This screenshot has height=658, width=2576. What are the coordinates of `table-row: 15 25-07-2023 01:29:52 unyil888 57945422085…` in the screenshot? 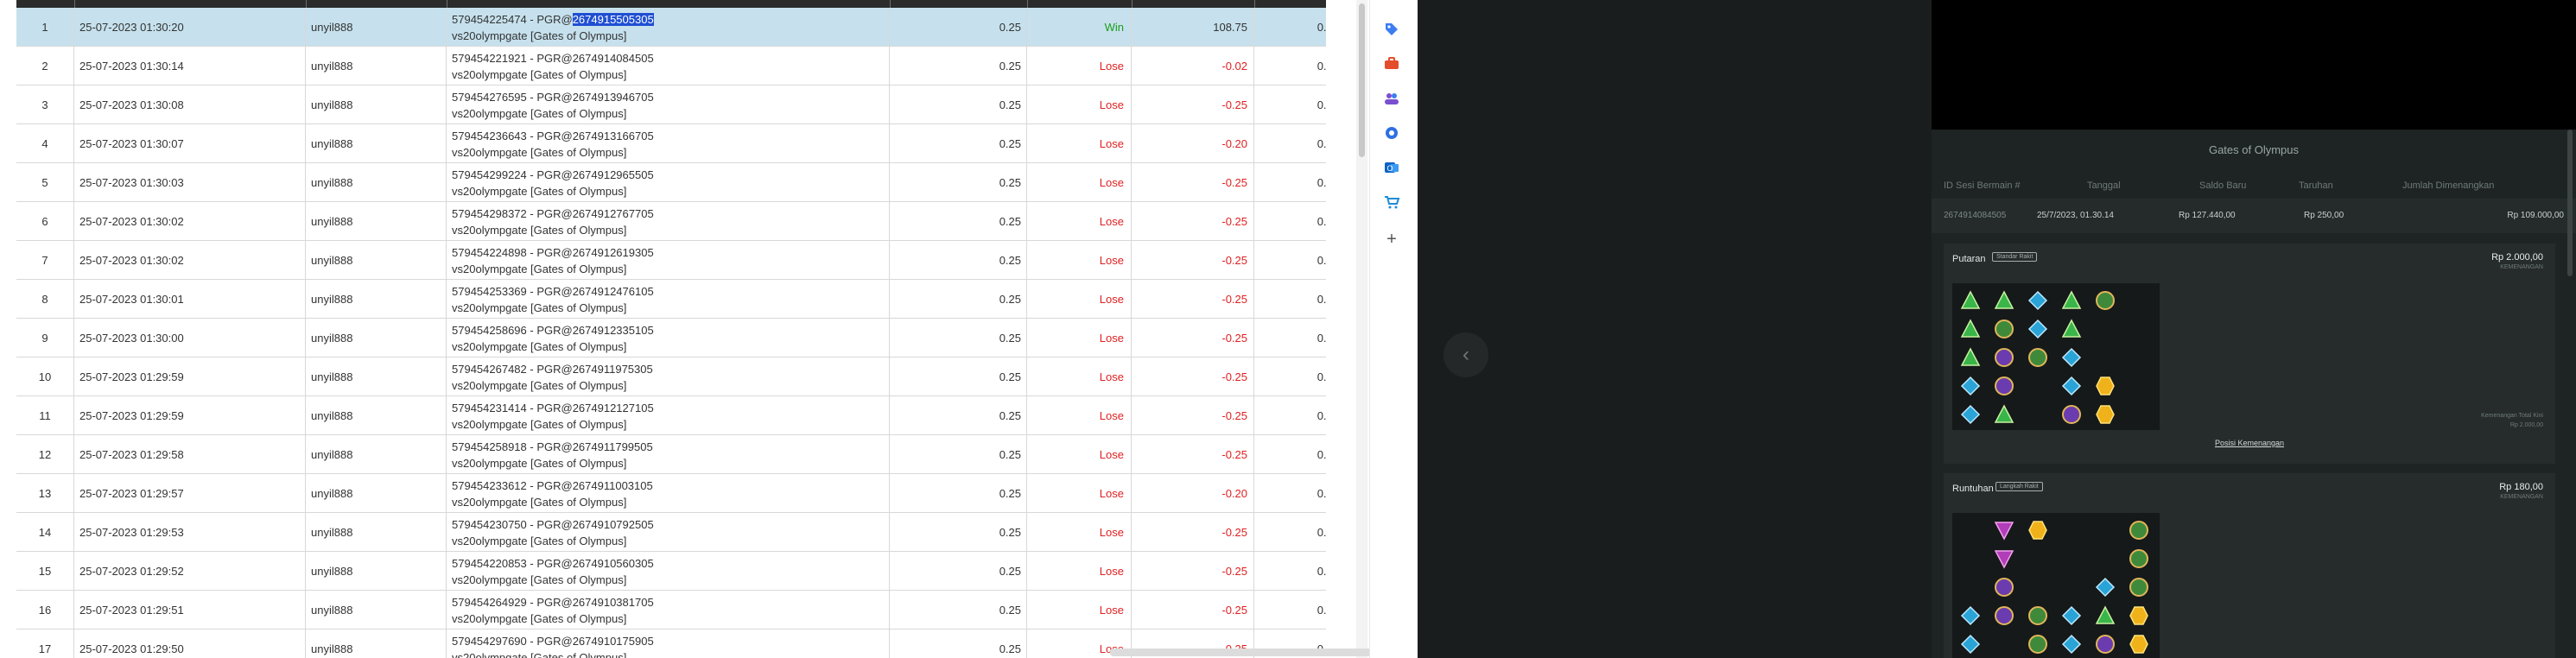 It's located at (671, 571).